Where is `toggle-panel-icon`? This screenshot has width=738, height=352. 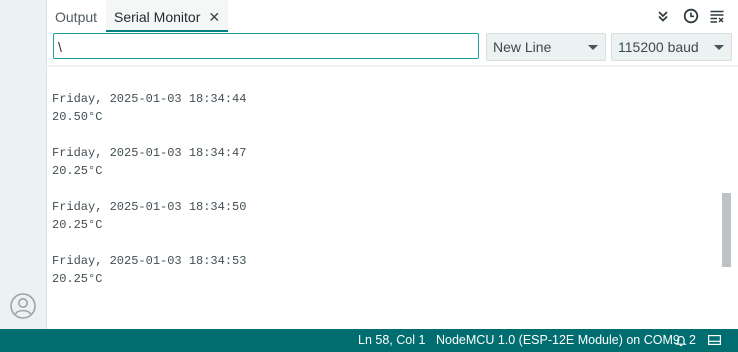
toggle-panel-icon is located at coordinates (714, 340).